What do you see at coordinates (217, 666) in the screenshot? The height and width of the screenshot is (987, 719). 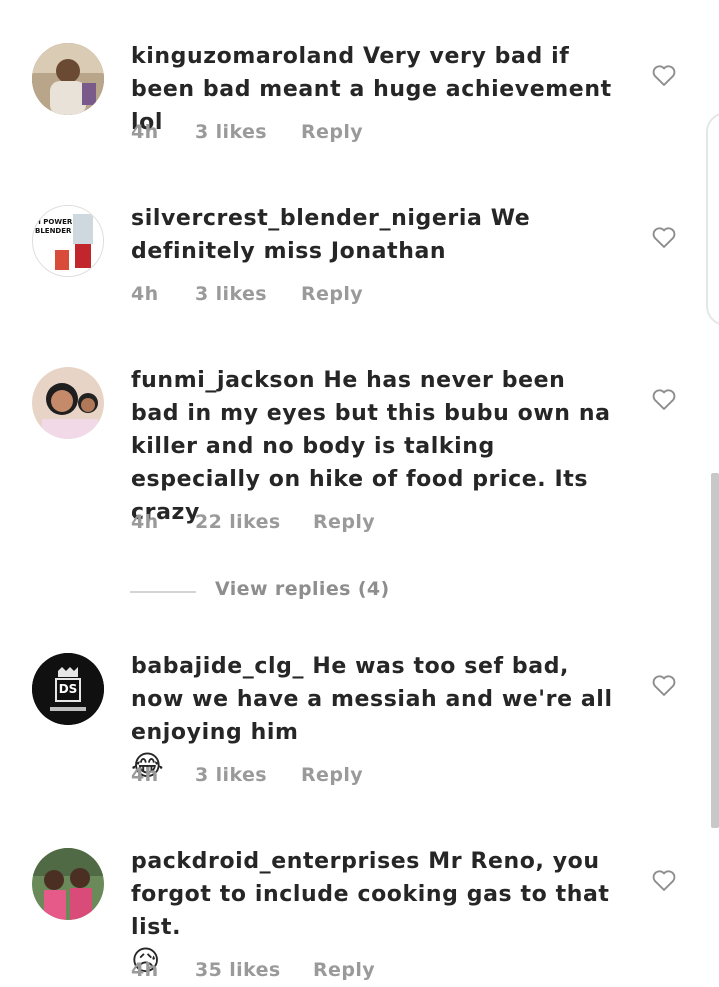 I see `comment-username: babajide_clg_` at bounding box center [217, 666].